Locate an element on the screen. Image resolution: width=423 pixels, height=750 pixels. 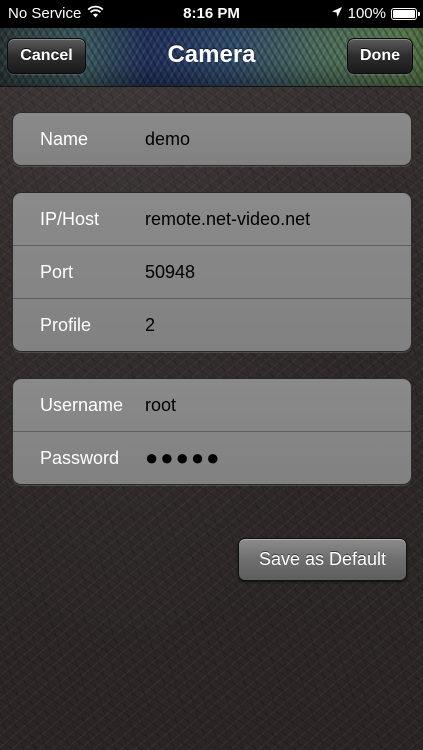
name-field: demo is located at coordinates (167, 139).